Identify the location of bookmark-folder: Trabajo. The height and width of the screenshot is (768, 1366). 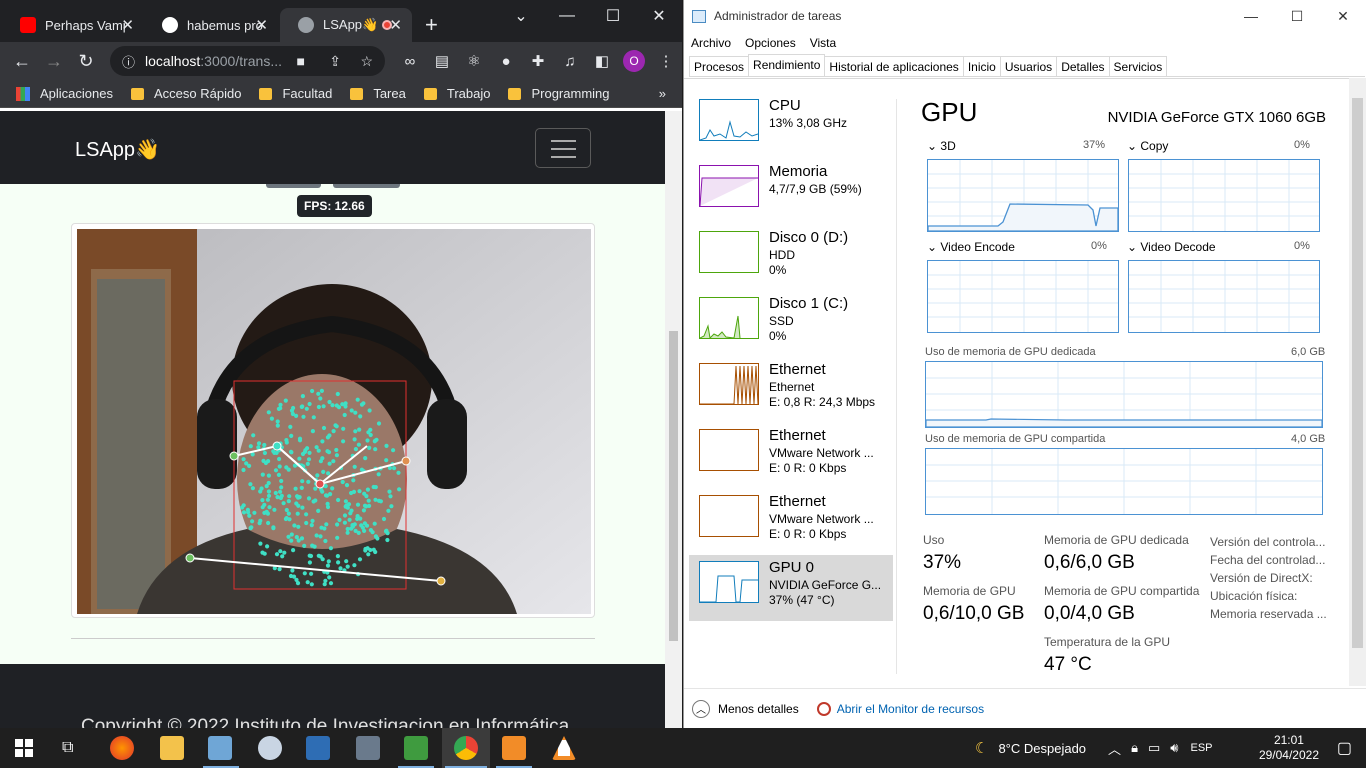
(456, 93).